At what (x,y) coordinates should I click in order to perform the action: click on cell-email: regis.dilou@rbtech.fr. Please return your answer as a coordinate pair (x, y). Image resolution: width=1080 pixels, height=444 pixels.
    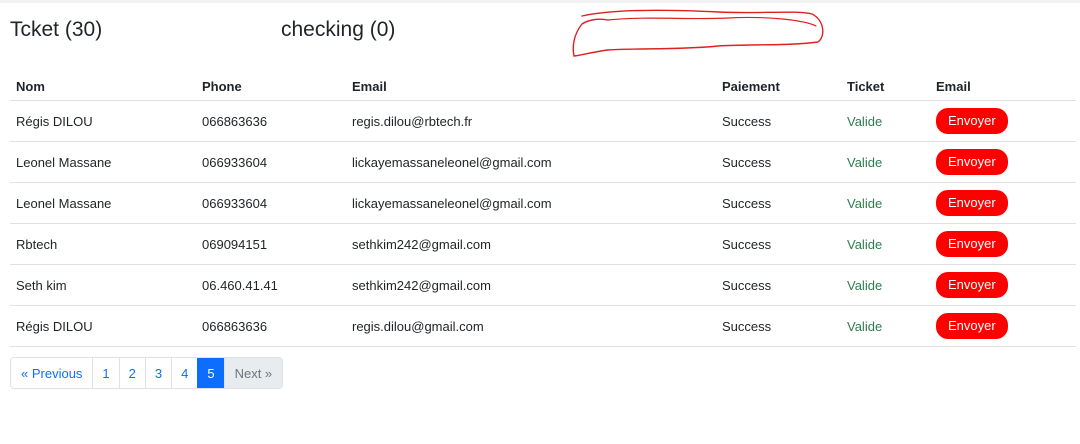
    Looking at the image, I should click on (531, 121).